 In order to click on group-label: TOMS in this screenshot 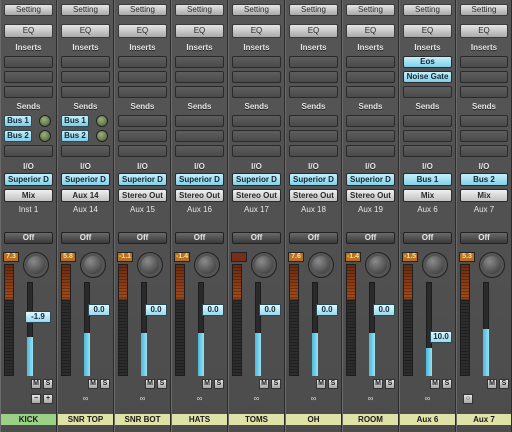, I will do `click(256, 419)`.